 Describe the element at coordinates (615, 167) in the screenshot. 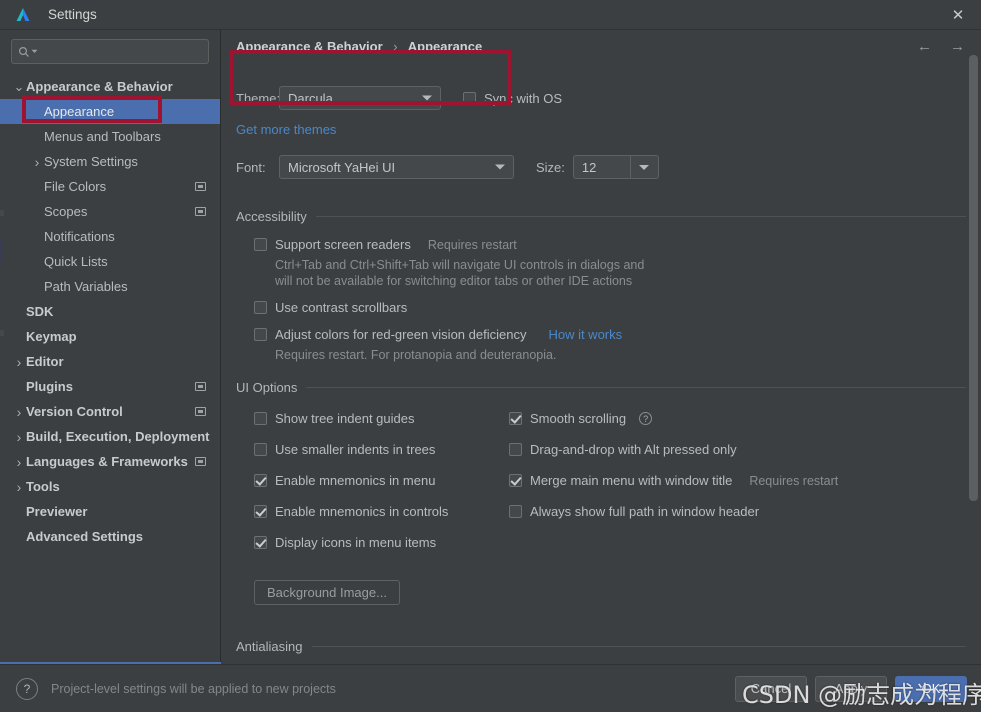

I see `font-size-select: 12` at that location.